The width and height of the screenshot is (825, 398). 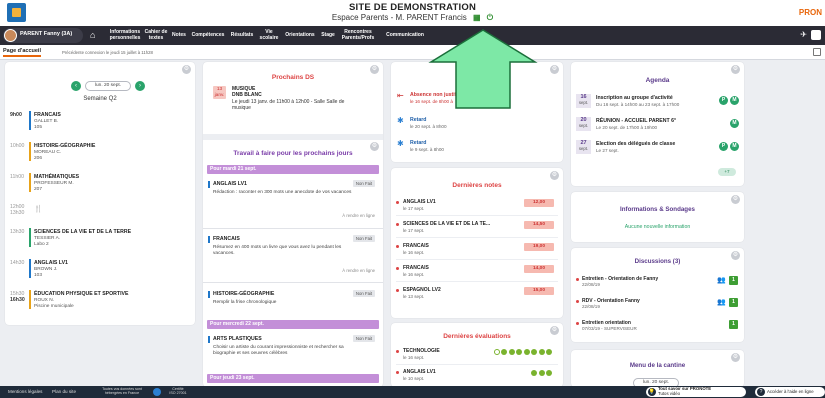 What do you see at coordinates (723, 100) in the screenshot?
I see `audience-pill: P` at bounding box center [723, 100].